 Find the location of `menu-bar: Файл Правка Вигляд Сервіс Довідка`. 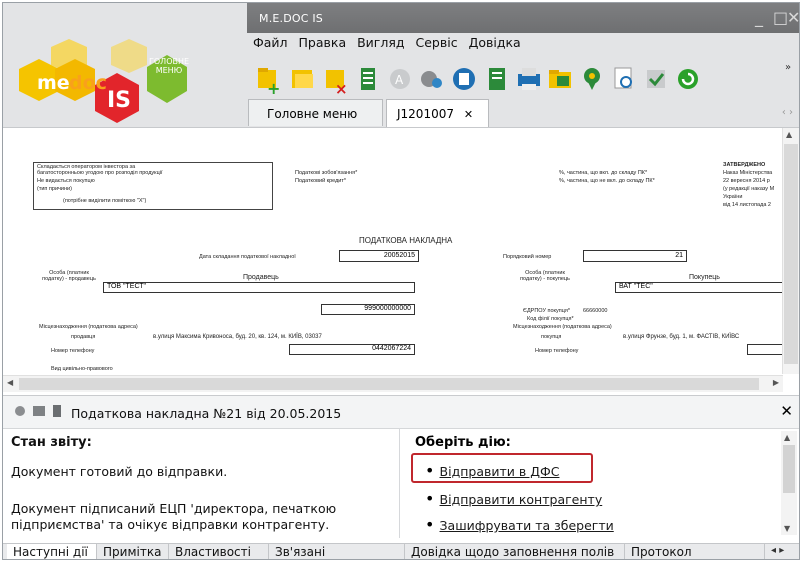

menu-bar: Файл Правка Вигляд Сервіс Довідка is located at coordinates (390, 44).